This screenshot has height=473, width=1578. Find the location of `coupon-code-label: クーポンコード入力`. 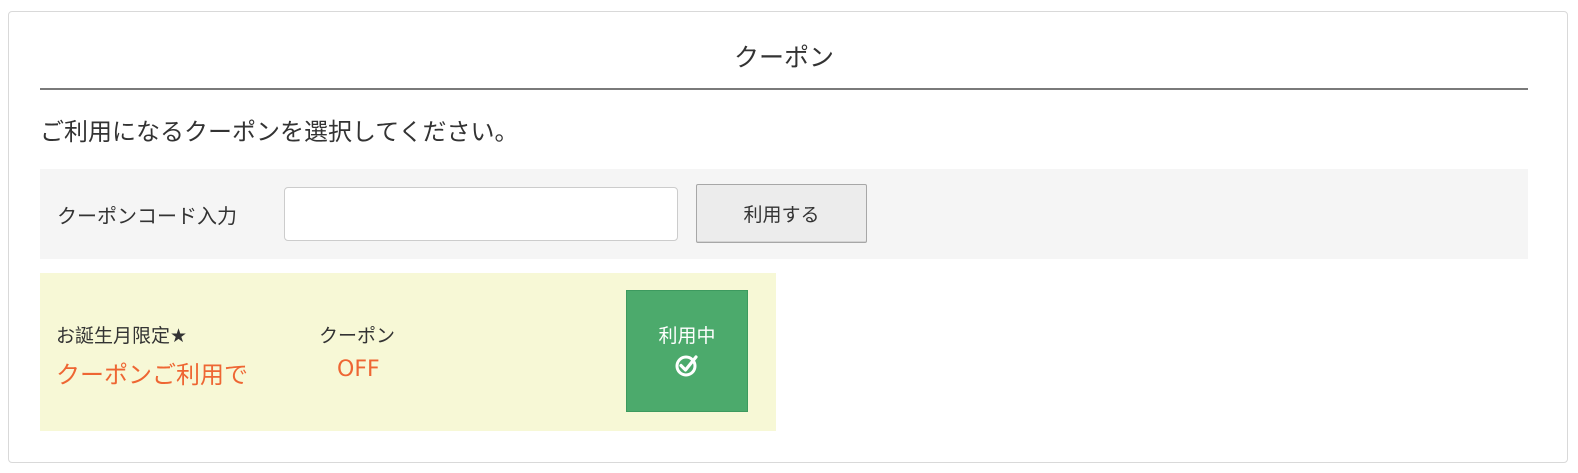

coupon-code-label: クーポンコード入力 is located at coordinates (147, 216).